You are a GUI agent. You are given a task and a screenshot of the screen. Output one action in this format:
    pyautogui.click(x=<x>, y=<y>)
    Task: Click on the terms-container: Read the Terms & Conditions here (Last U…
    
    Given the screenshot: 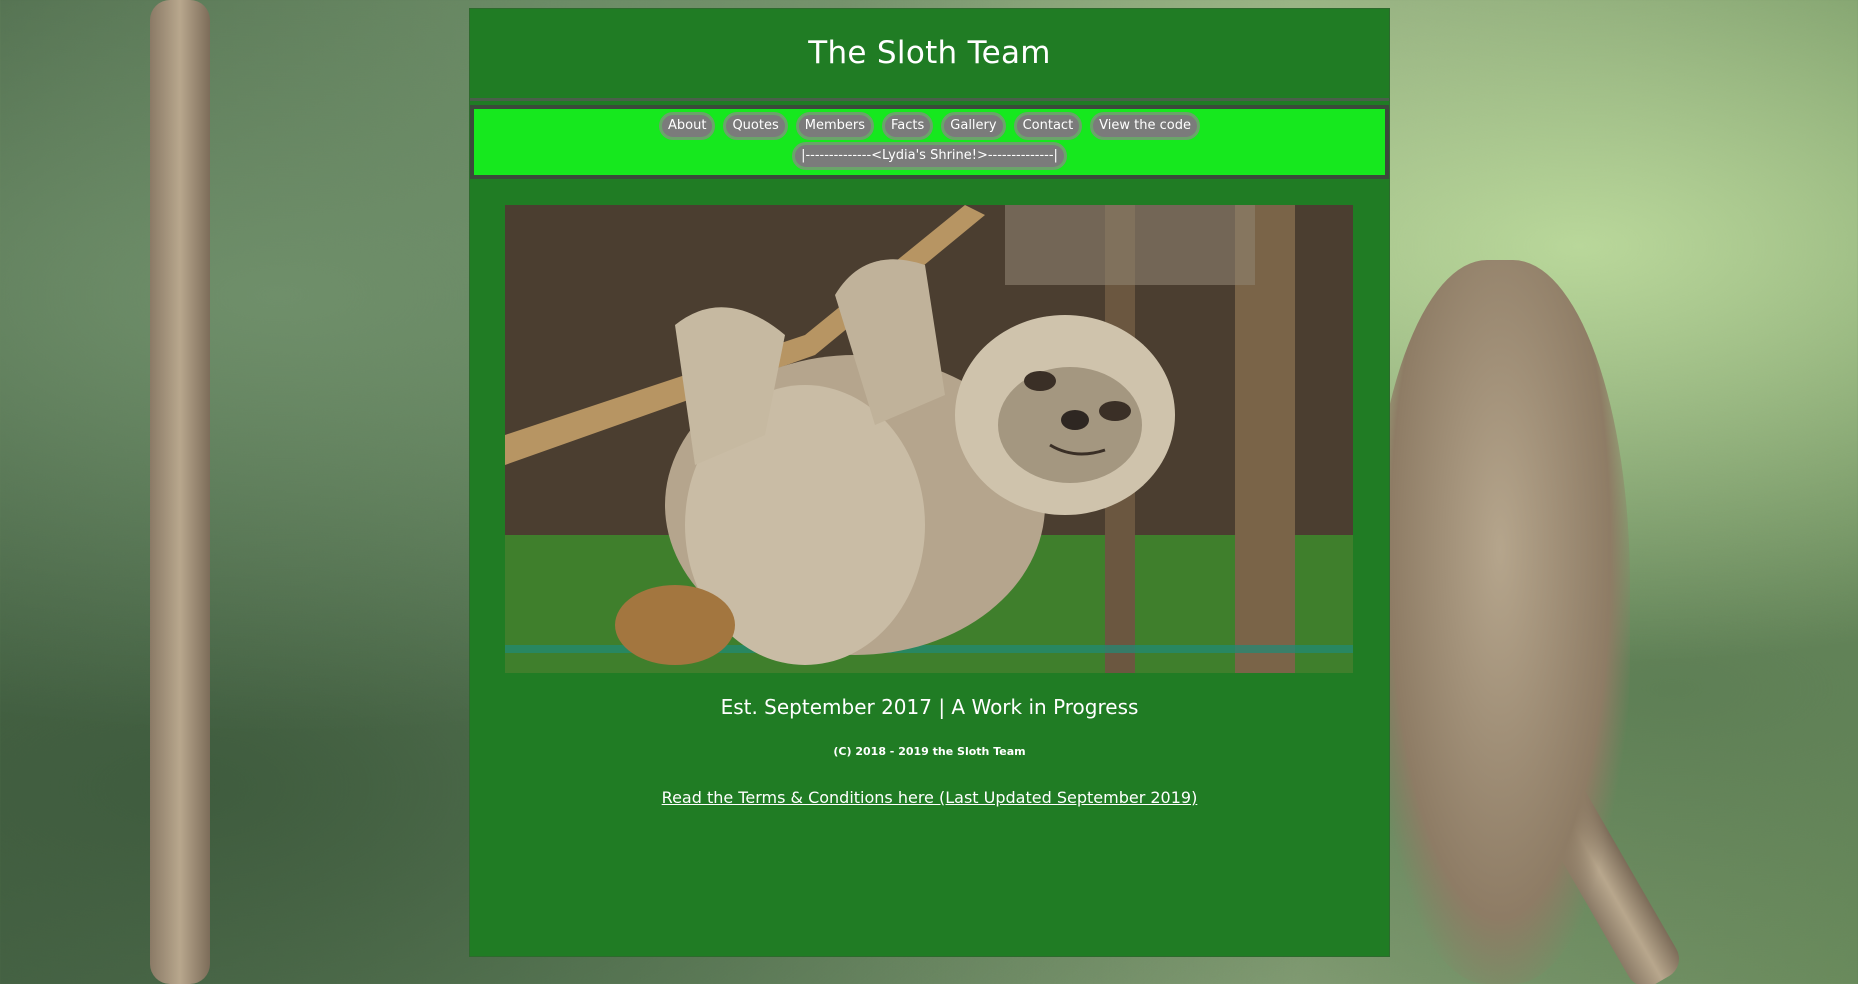 What is the action you would take?
    pyautogui.click(x=929, y=797)
    